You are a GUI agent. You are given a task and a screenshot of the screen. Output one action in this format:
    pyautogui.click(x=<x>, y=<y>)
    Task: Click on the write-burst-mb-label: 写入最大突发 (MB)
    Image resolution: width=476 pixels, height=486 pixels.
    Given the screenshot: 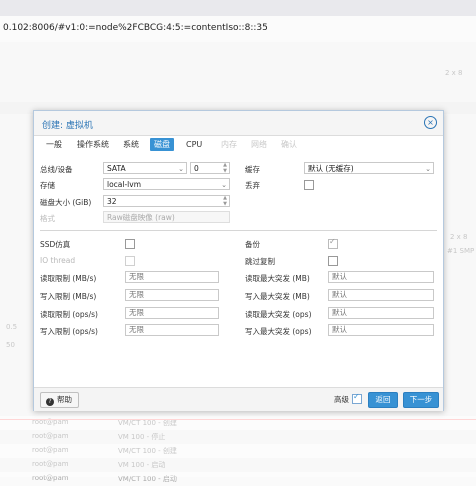 What is the action you would take?
    pyautogui.click(x=277, y=296)
    